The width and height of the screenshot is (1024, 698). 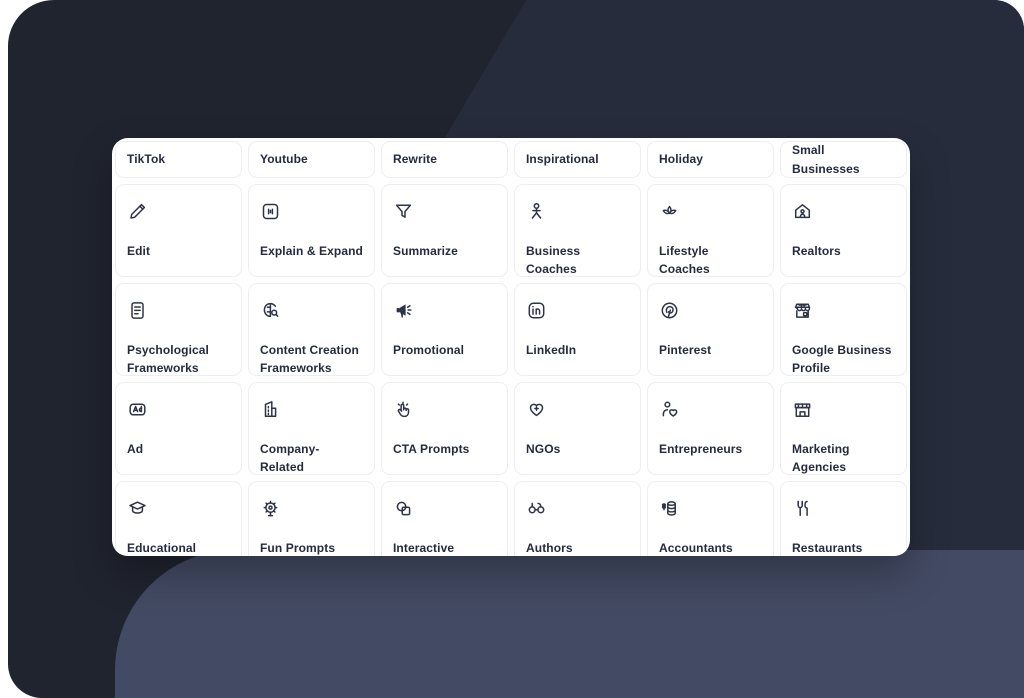 What do you see at coordinates (543, 449) in the screenshot?
I see `category-card-label: NGOs` at bounding box center [543, 449].